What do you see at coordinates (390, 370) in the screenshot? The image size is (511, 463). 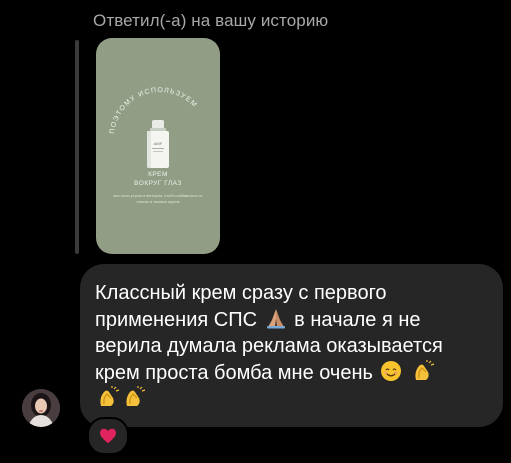 I see `smiling-face-icon` at bounding box center [390, 370].